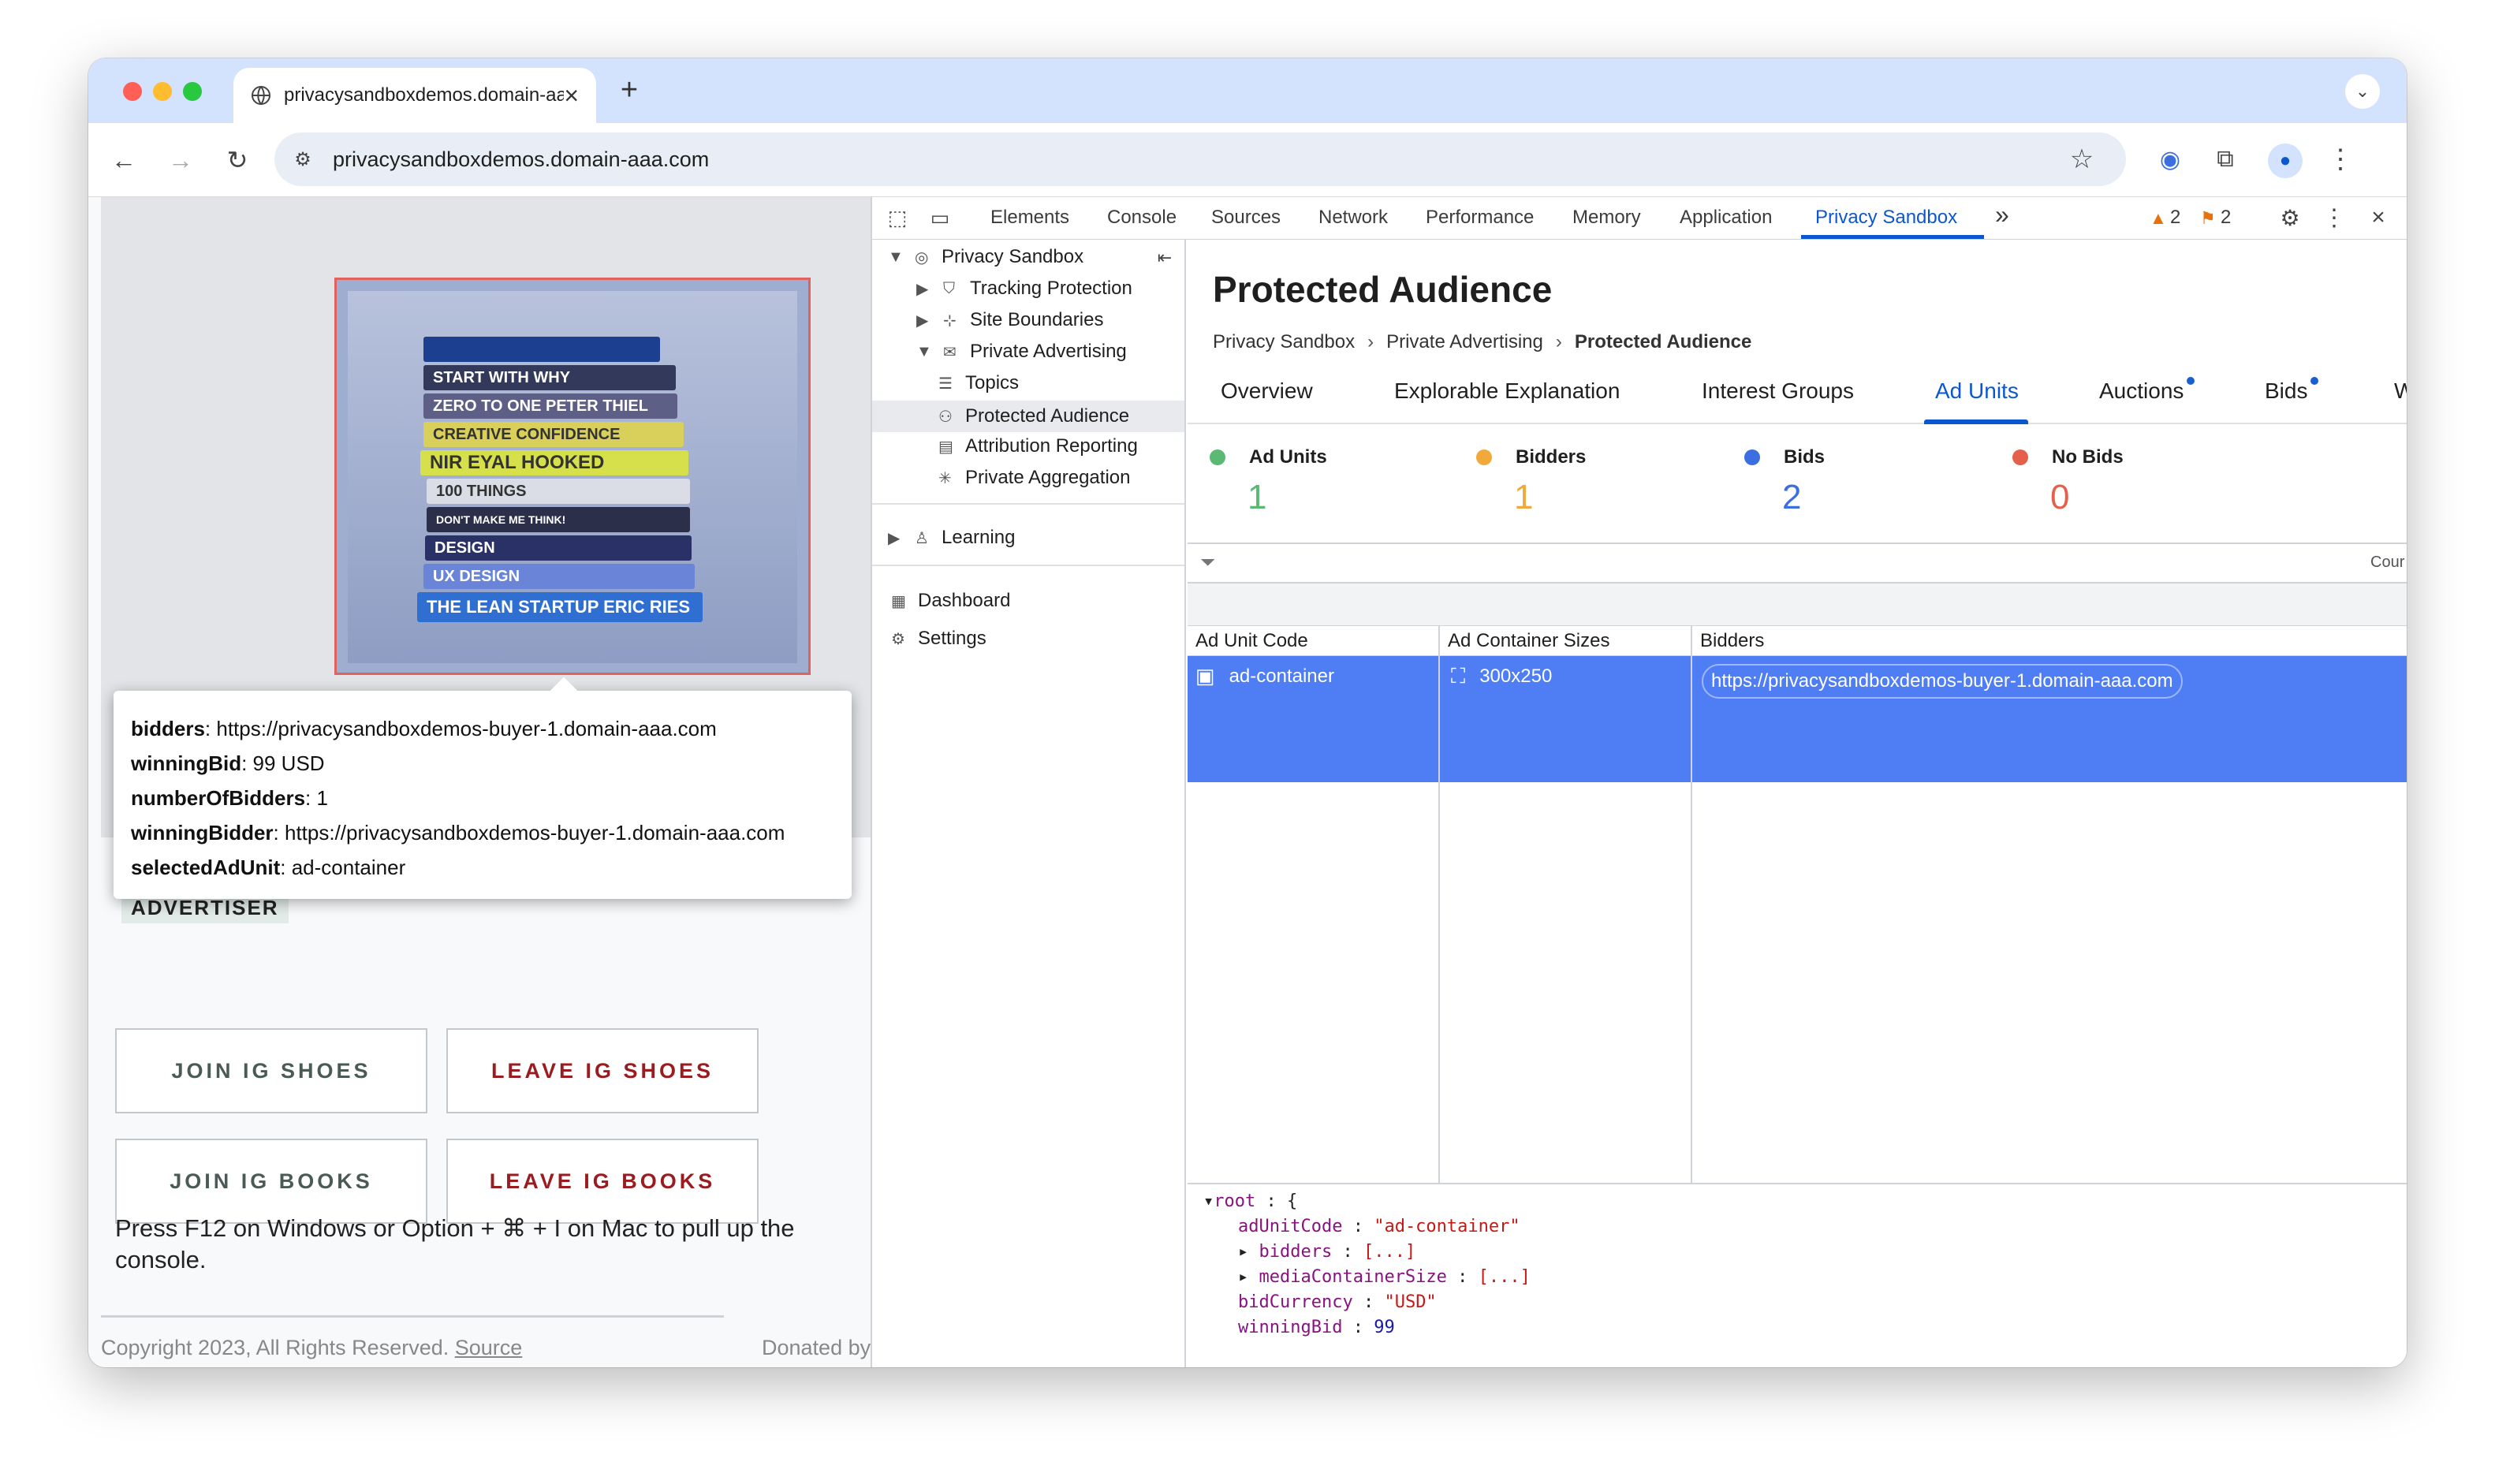 This screenshot has height=1484, width=2495. What do you see at coordinates (897, 217) in the screenshot?
I see `inspect-element-icon: ⬚` at bounding box center [897, 217].